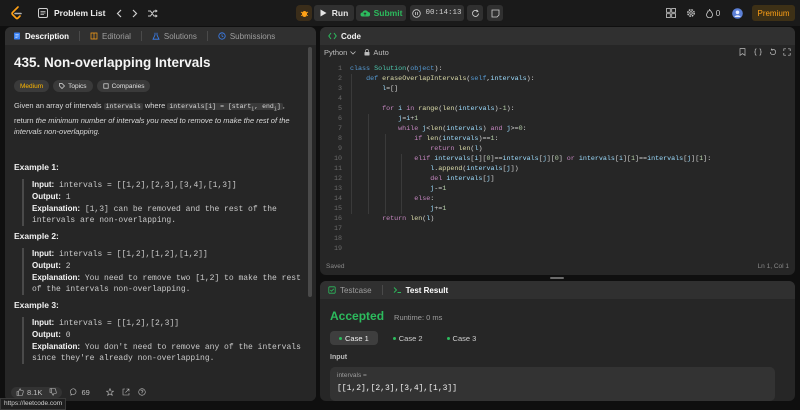  Describe the element at coordinates (339, 89) in the screenshot. I see `line-number: 3` at that location.